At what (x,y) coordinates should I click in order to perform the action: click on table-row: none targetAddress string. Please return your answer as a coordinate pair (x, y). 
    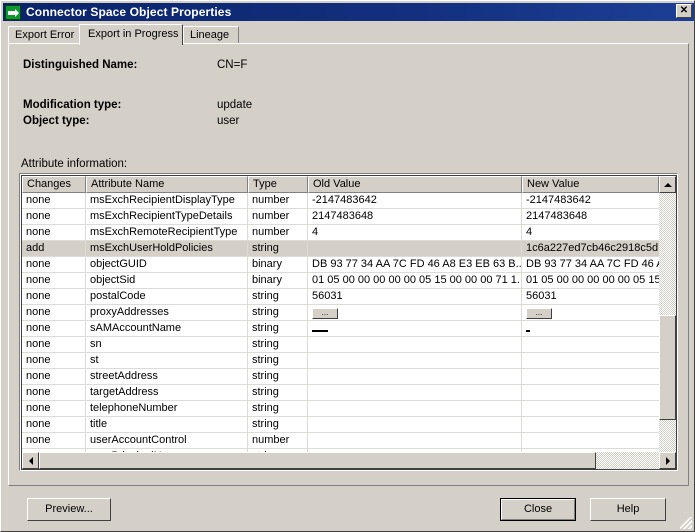
    Looking at the image, I should click on (340, 393).